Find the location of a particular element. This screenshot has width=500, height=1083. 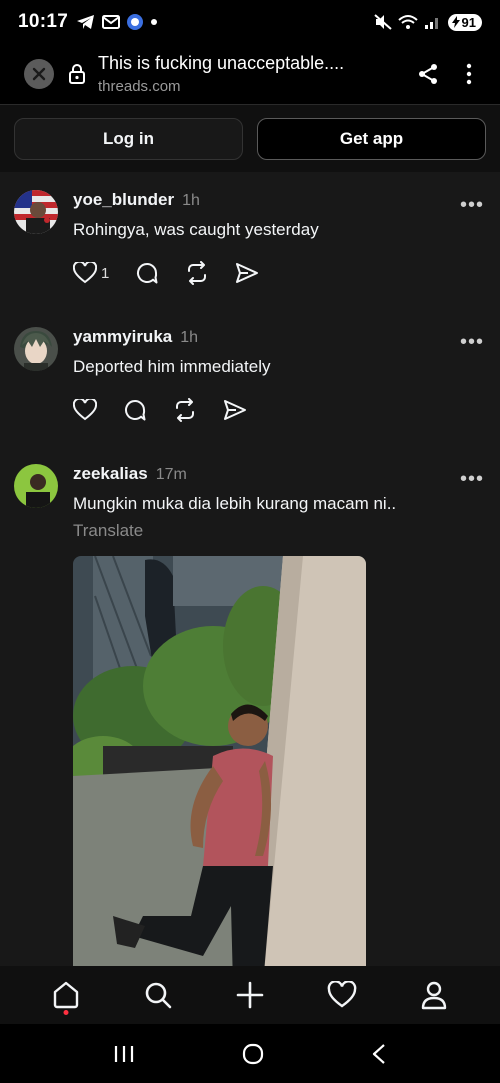

status-time: 10:17 is located at coordinates (43, 21).